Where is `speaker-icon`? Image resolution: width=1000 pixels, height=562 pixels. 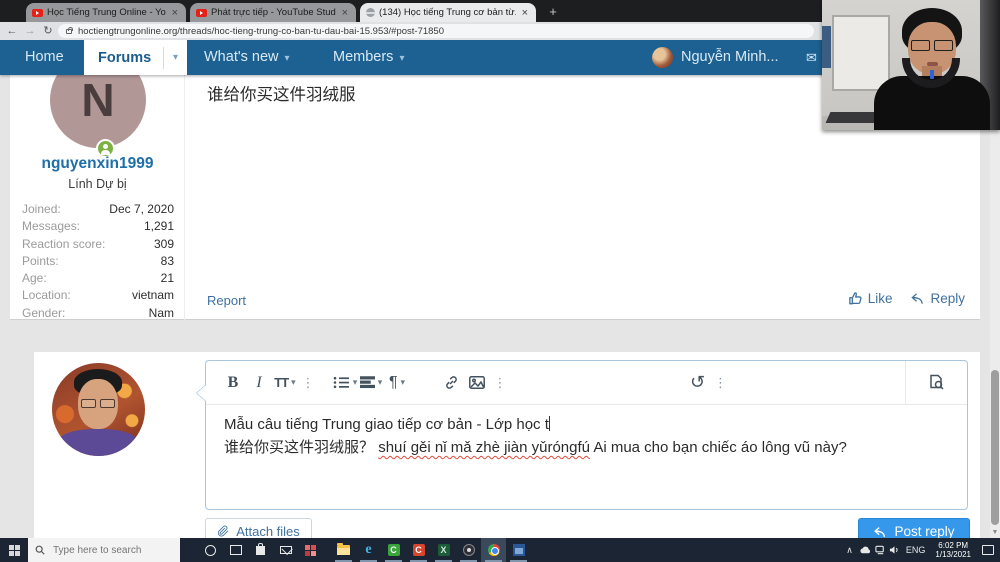 speaker-icon is located at coordinates (894, 550).